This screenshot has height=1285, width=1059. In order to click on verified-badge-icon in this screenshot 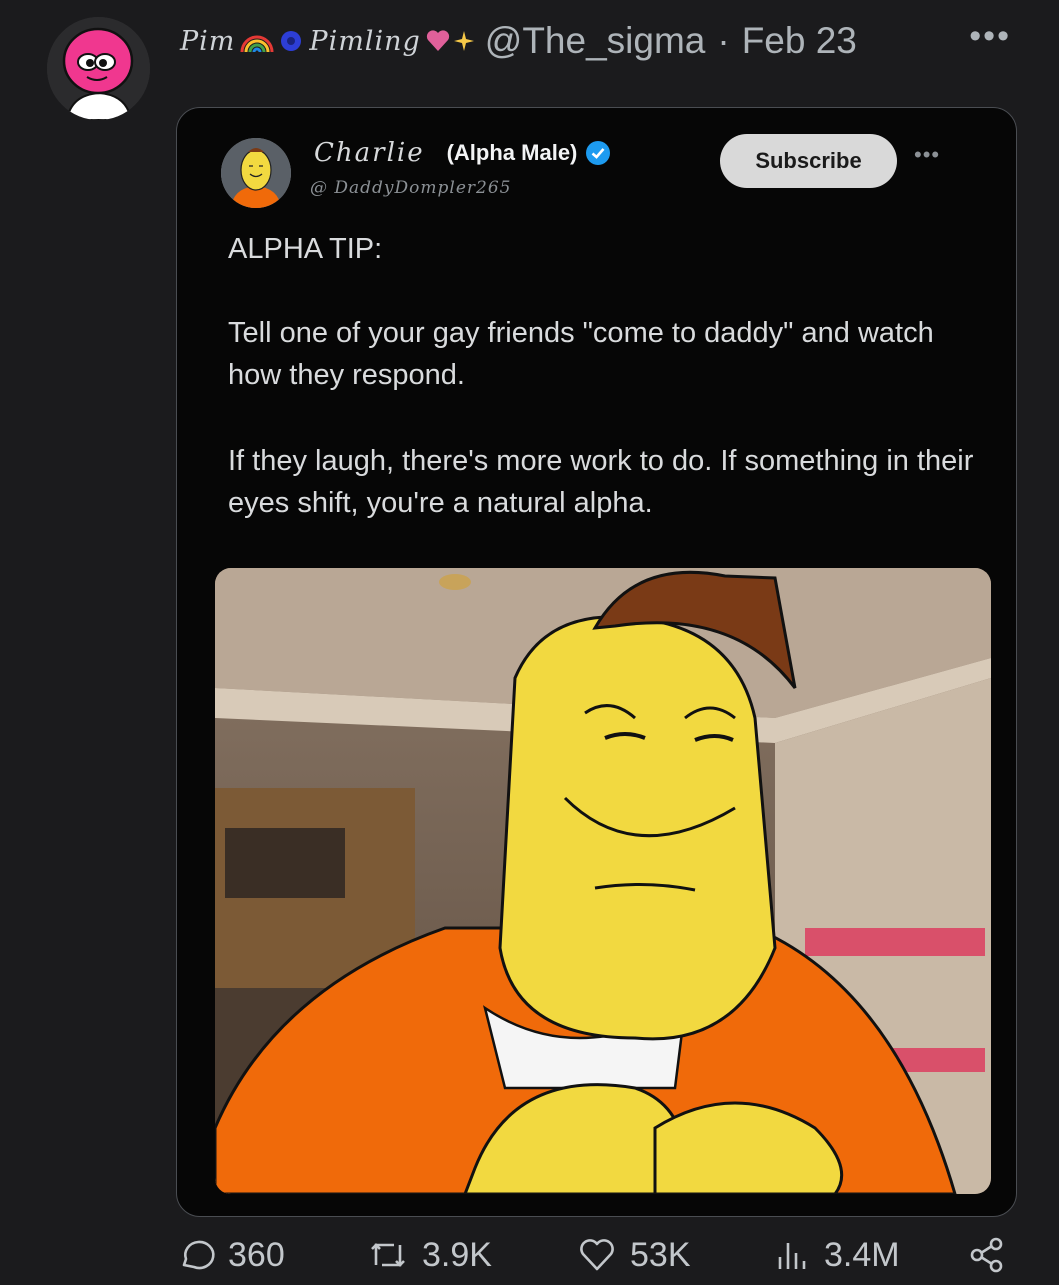, I will do `click(598, 153)`.